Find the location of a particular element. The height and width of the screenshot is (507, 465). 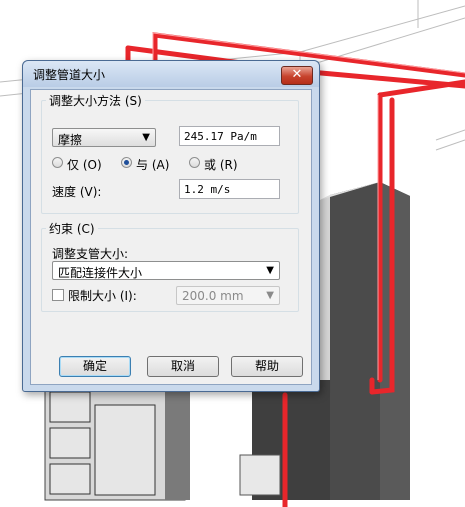

method-select-value: 摩擦 is located at coordinates (70, 140).